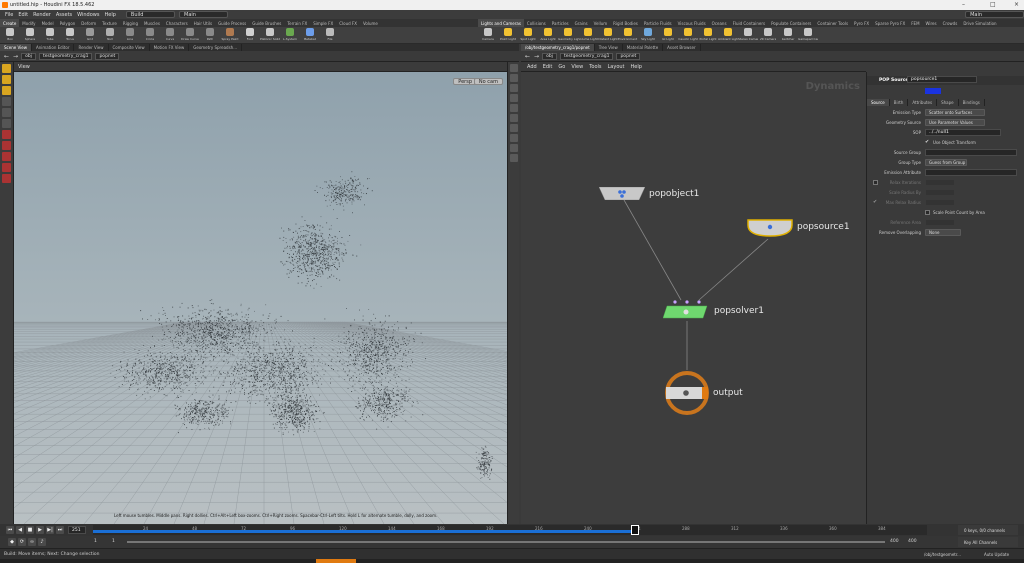  Describe the element at coordinates (513, 118) in the screenshot. I see `shaded-icon` at that location.